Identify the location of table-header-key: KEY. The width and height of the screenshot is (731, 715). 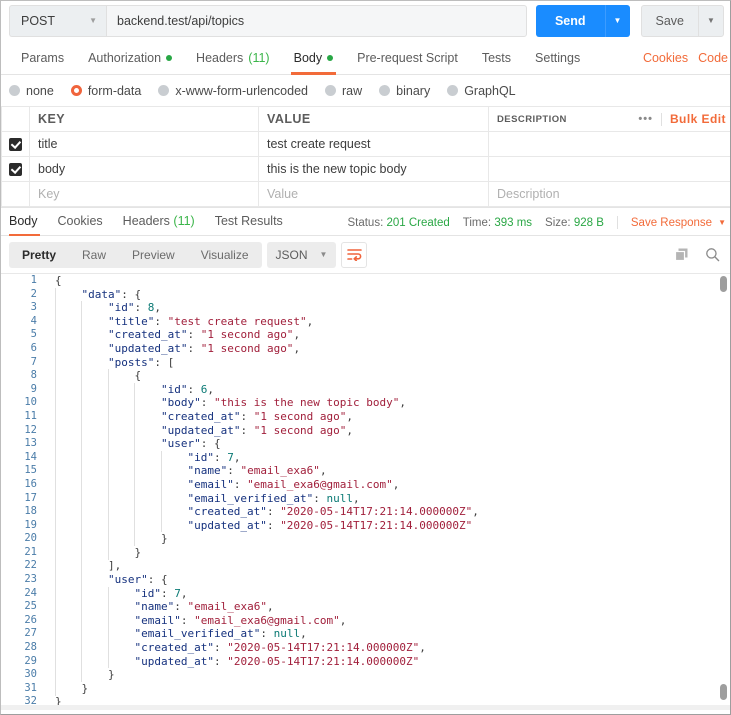
(144, 119).